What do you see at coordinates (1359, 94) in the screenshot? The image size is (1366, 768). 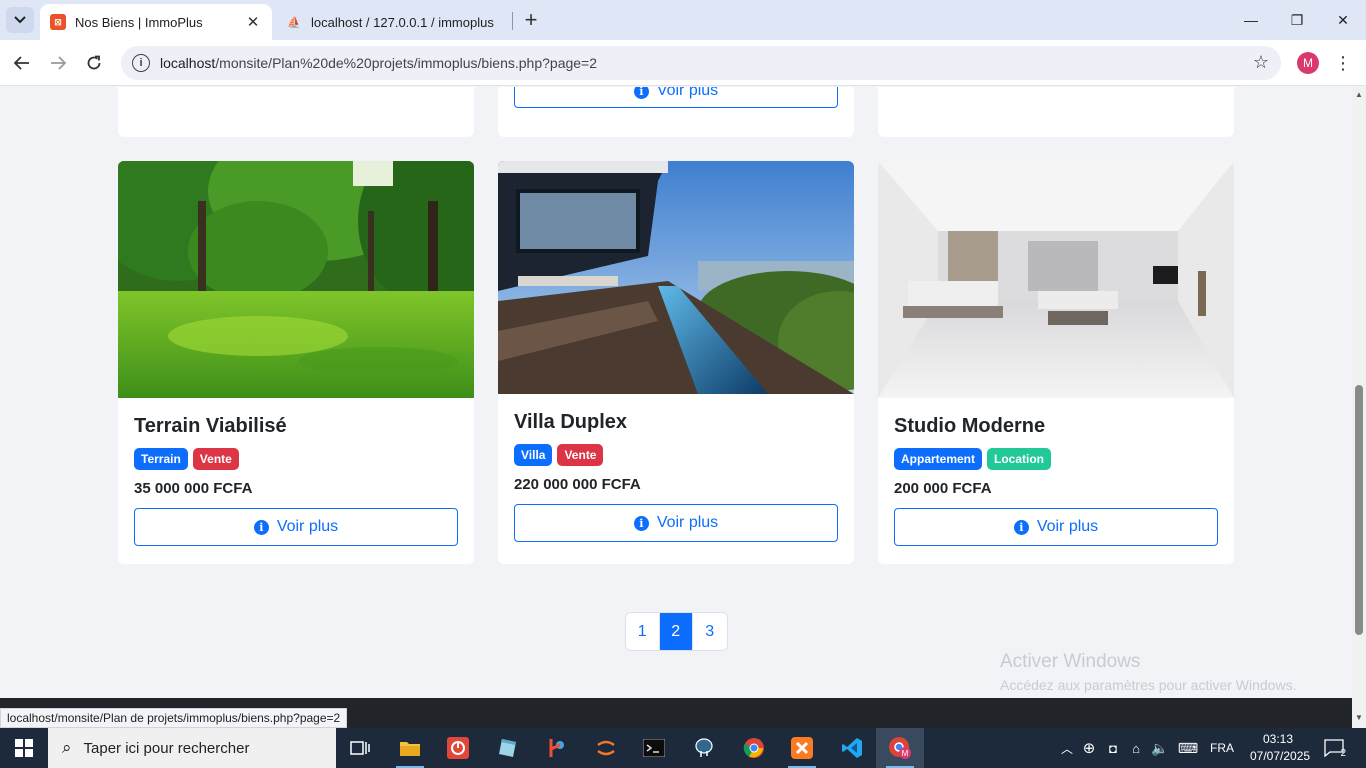 I see `scroll-up-icon: ▲` at bounding box center [1359, 94].